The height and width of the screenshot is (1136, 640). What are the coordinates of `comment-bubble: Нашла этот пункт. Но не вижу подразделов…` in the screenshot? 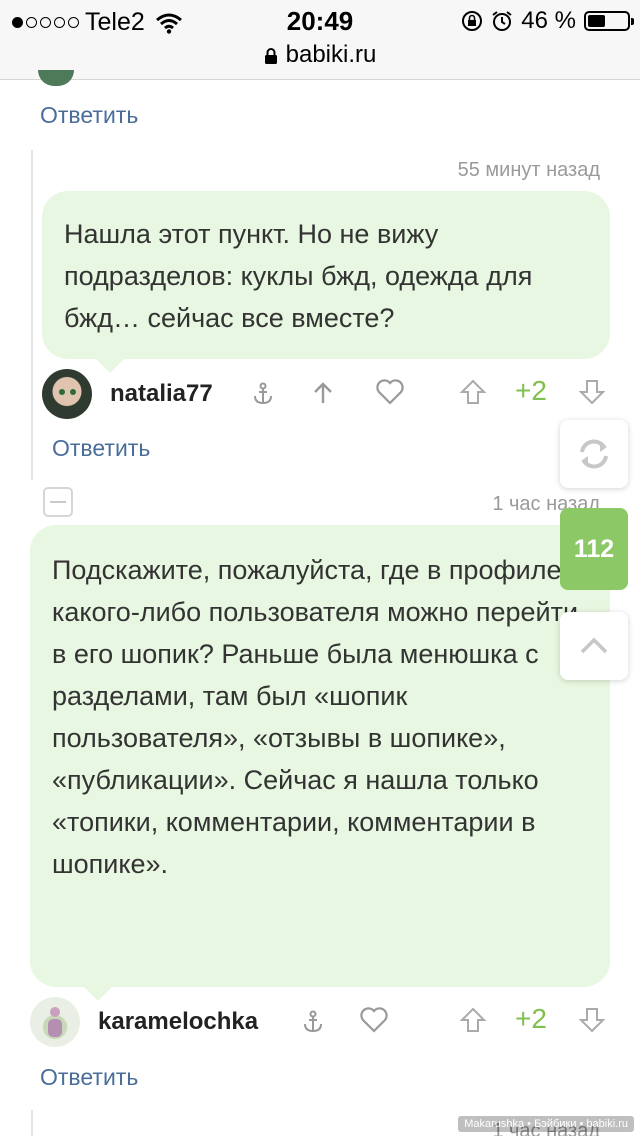 It's located at (326, 275).